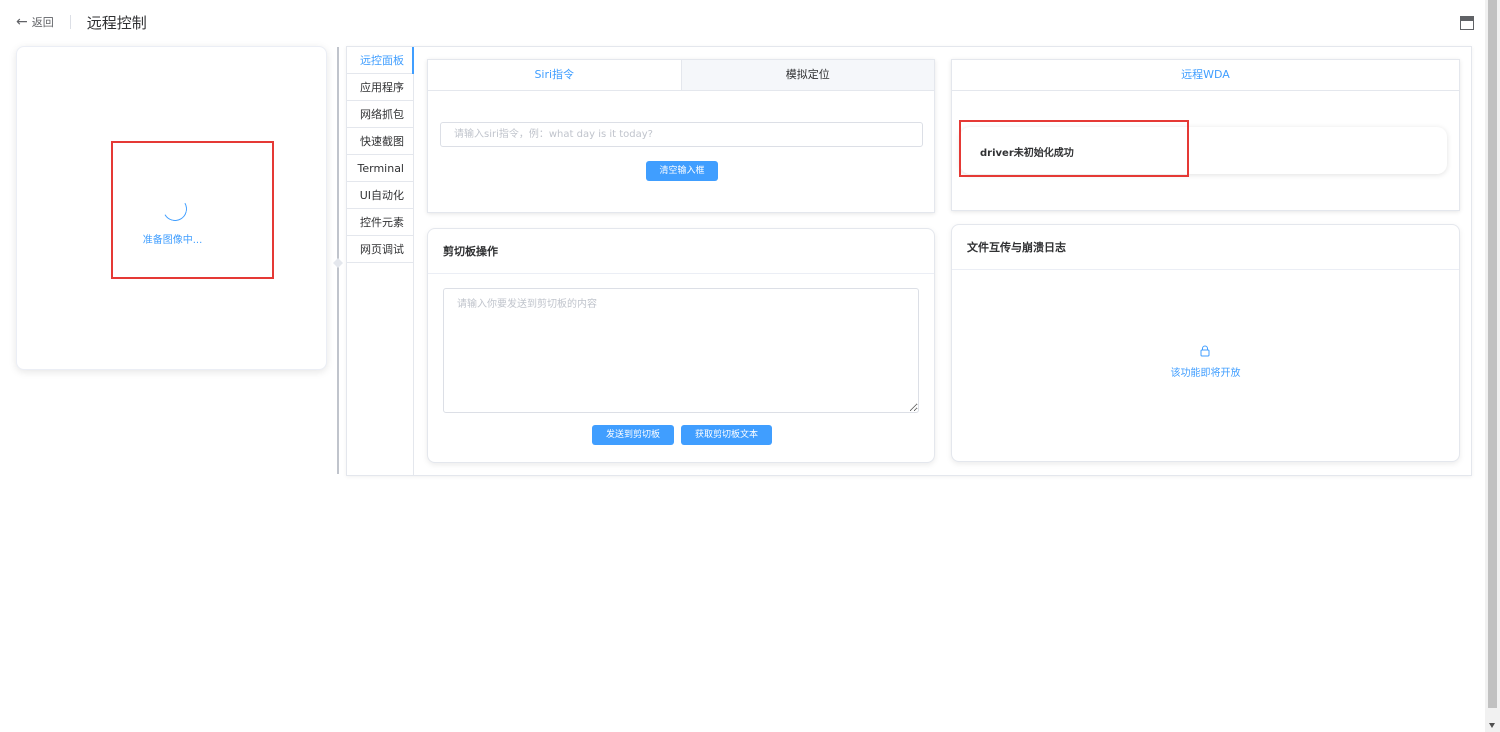 Image resolution: width=1500 pixels, height=732 pixels. Describe the element at coordinates (42, 22) in the screenshot. I see `back-label: 返回` at that location.